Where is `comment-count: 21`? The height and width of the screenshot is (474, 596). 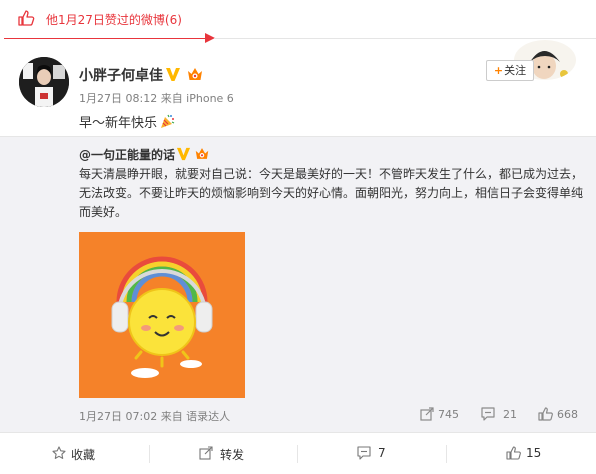
comment-count: 21 is located at coordinates (510, 414).